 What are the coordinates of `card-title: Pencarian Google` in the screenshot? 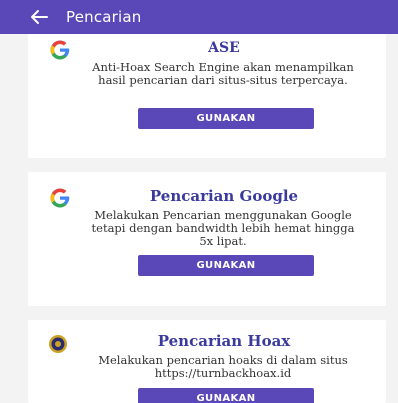 It's located at (224, 196).